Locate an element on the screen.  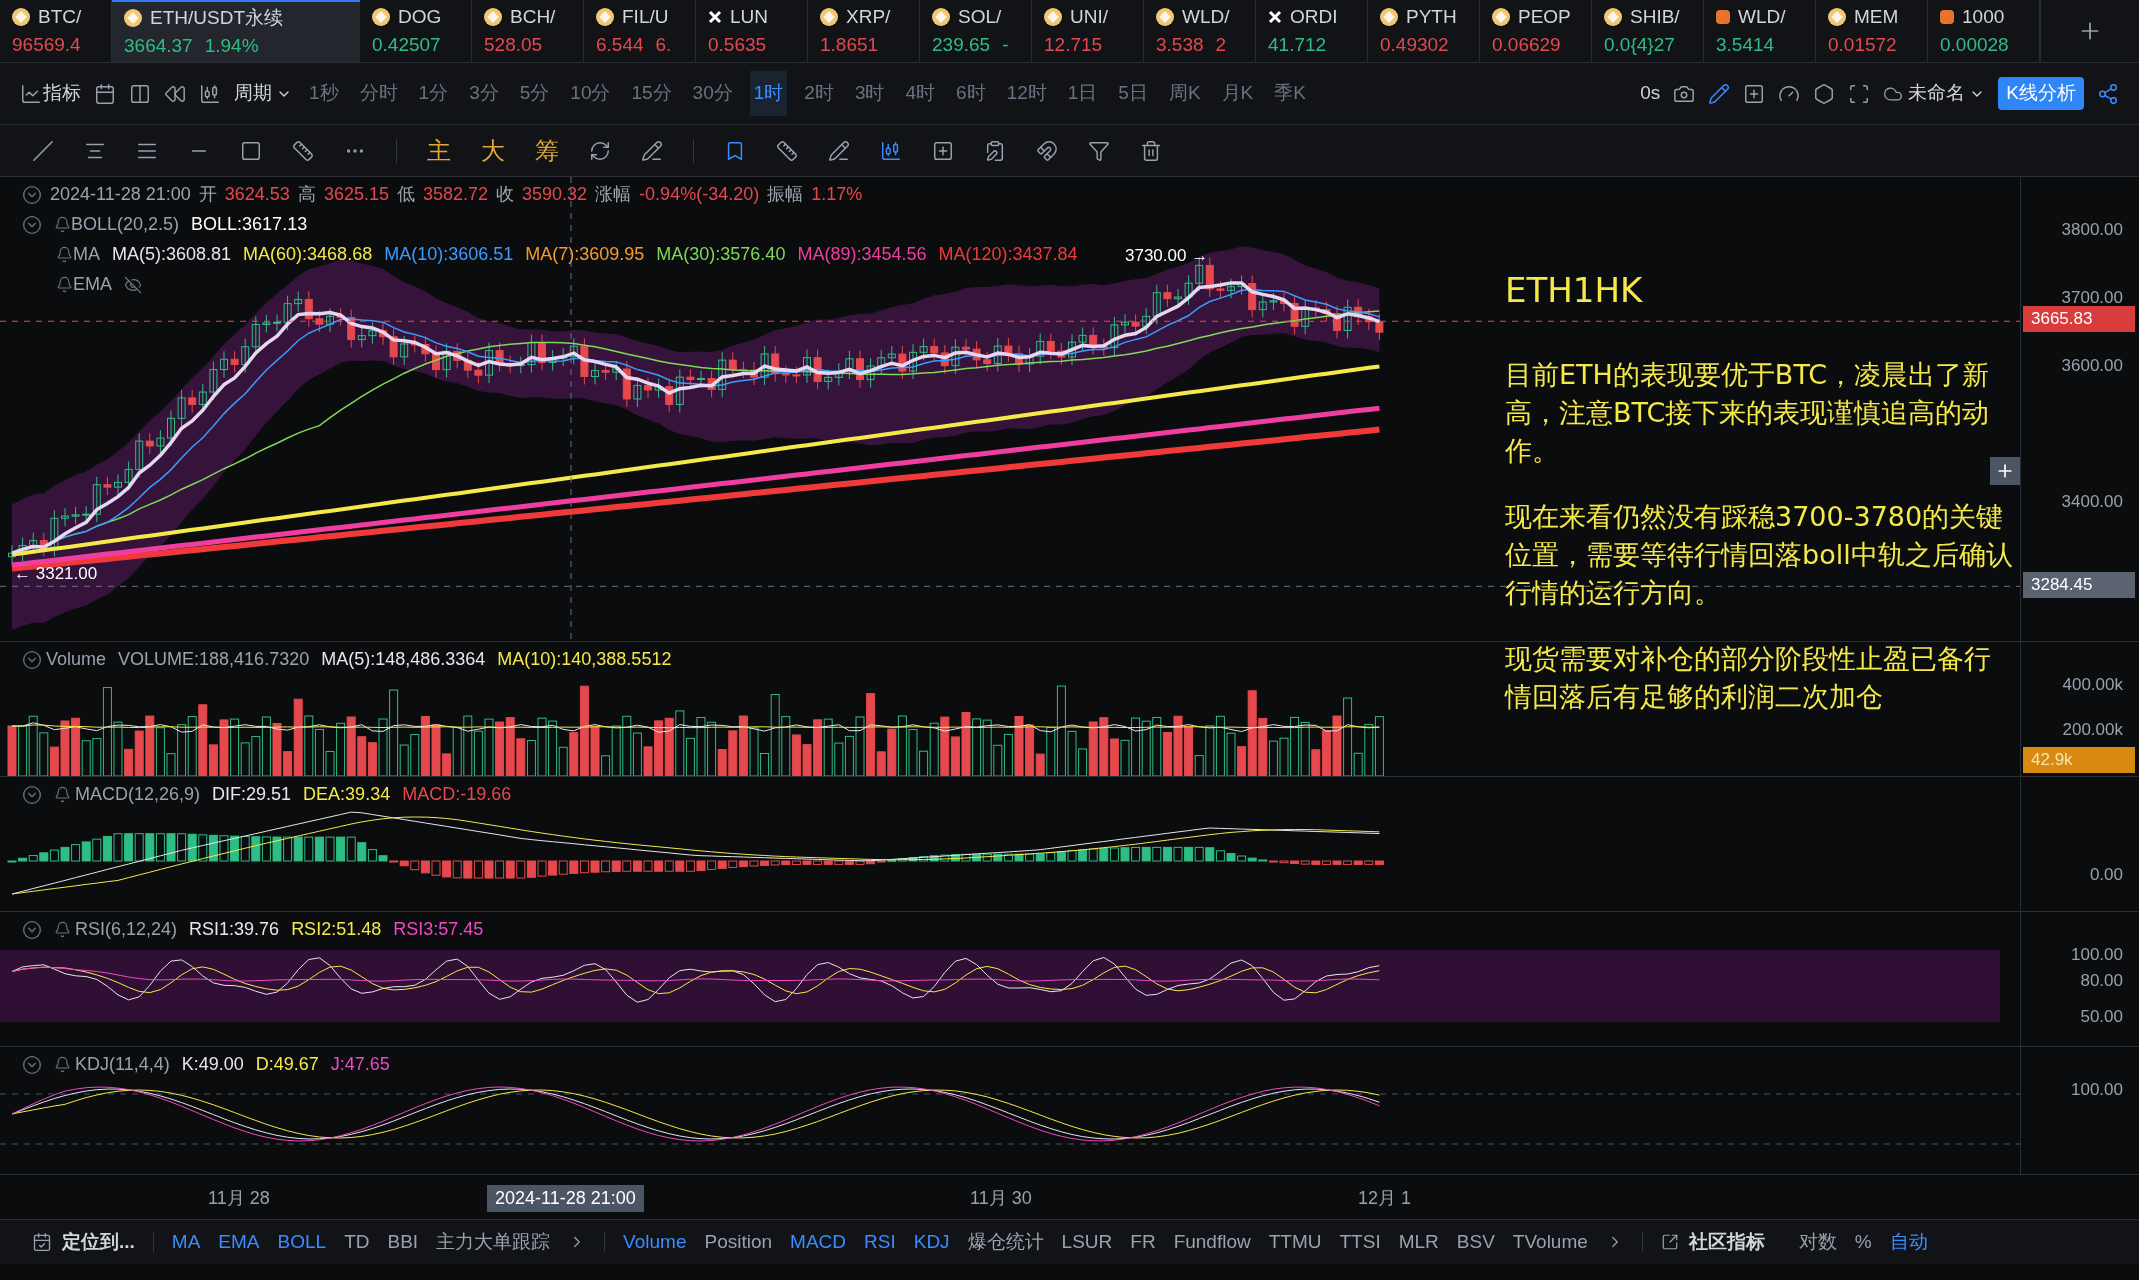
ticker-tab: ETH/USDT永续 3664.37 1.94% is located at coordinates (236, 31).